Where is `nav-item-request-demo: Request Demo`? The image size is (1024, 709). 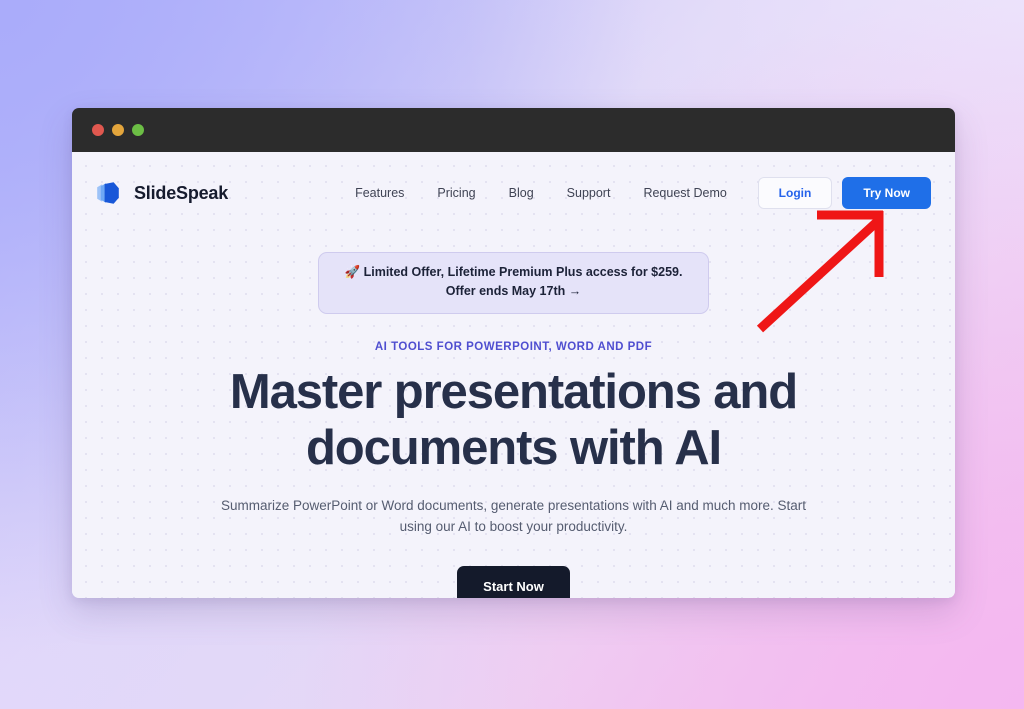
nav-item-request-demo: Request Demo is located at coordinates (684, 193).